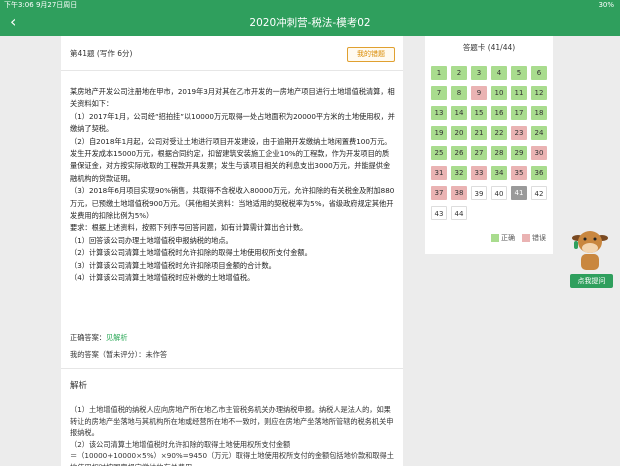 The width and height of the screenshot is (620, 466). Describe the element at coordinates (88, 337) in the screenshot. I see `correct-answer-label: 正确答案：` at that location.